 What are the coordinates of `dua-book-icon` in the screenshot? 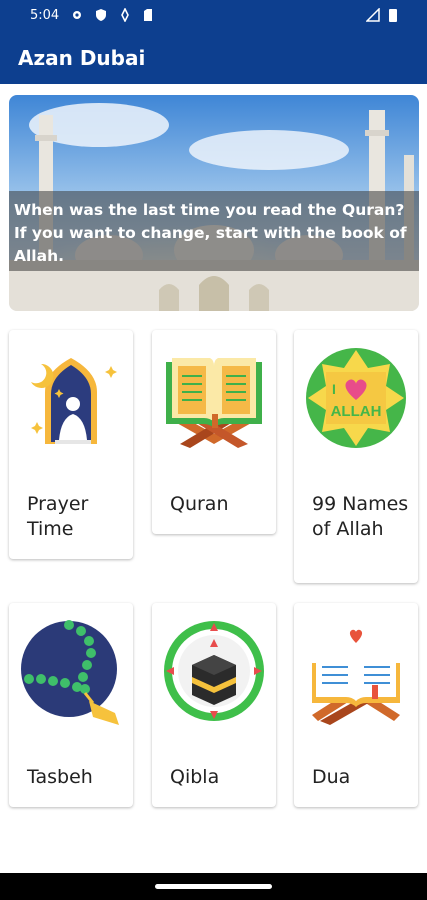 It's located at (356, 677).